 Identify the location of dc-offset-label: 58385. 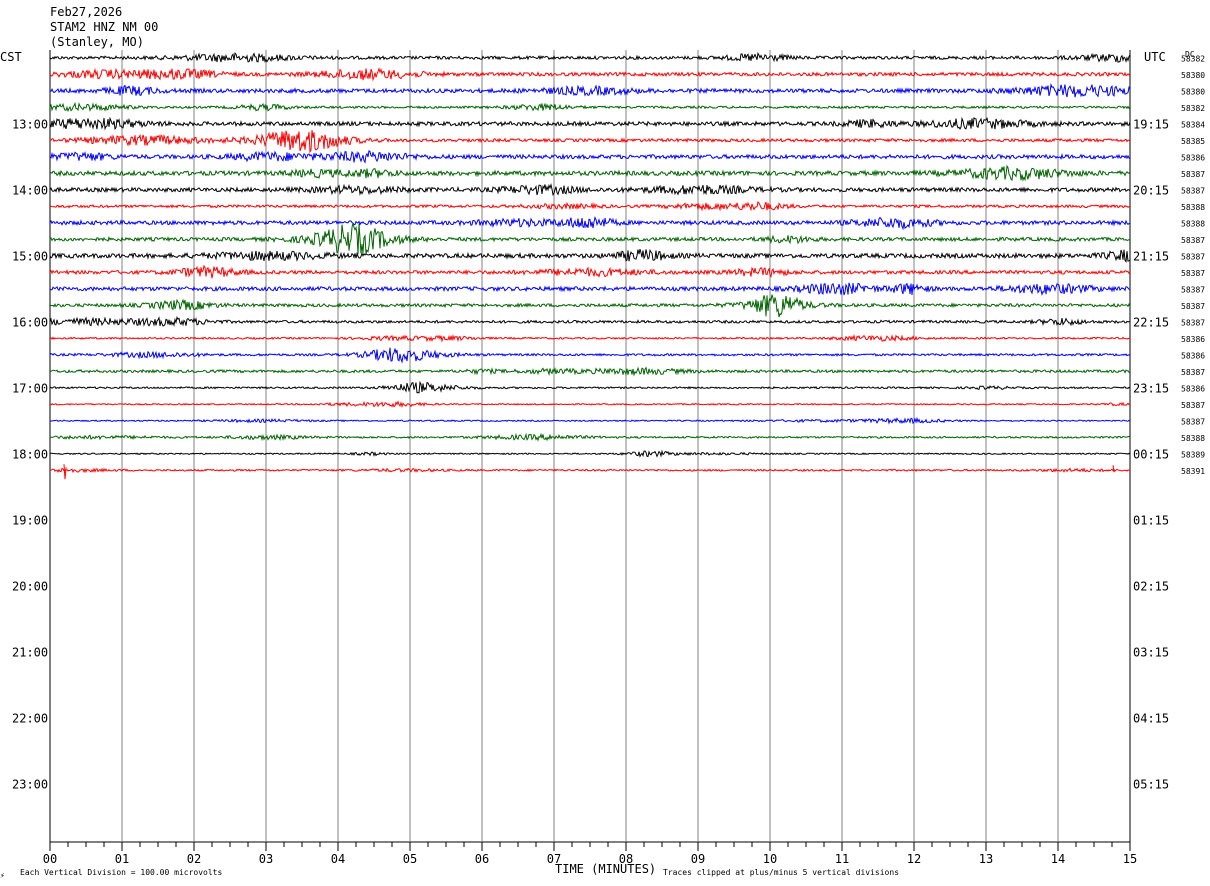
(1193, 141).